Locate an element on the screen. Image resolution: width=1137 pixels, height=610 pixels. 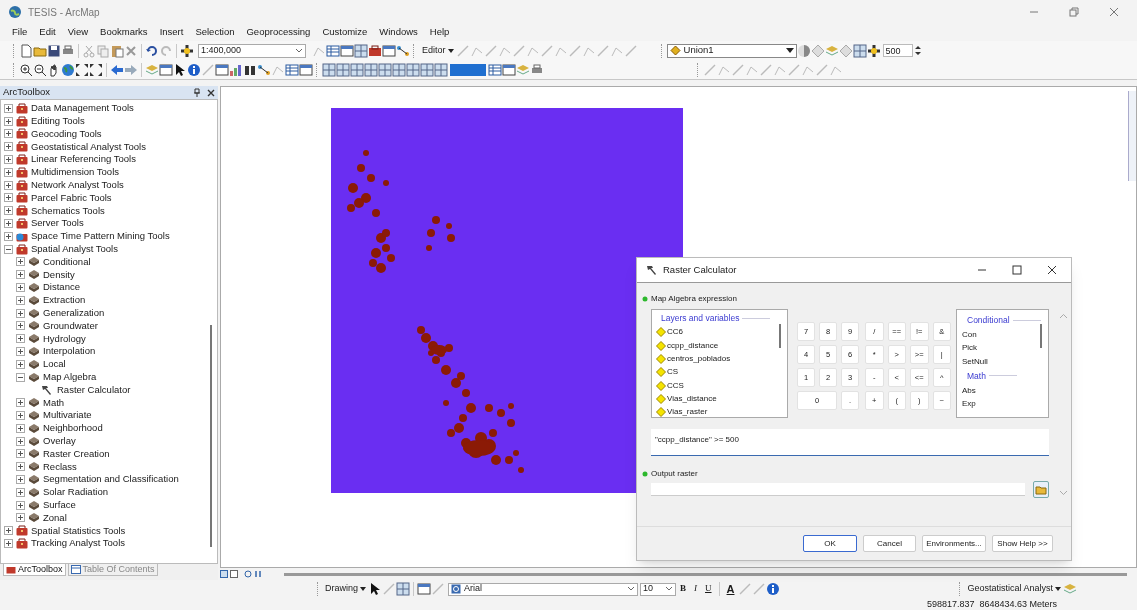
bold-button: B is located at coordinates (683, 589).